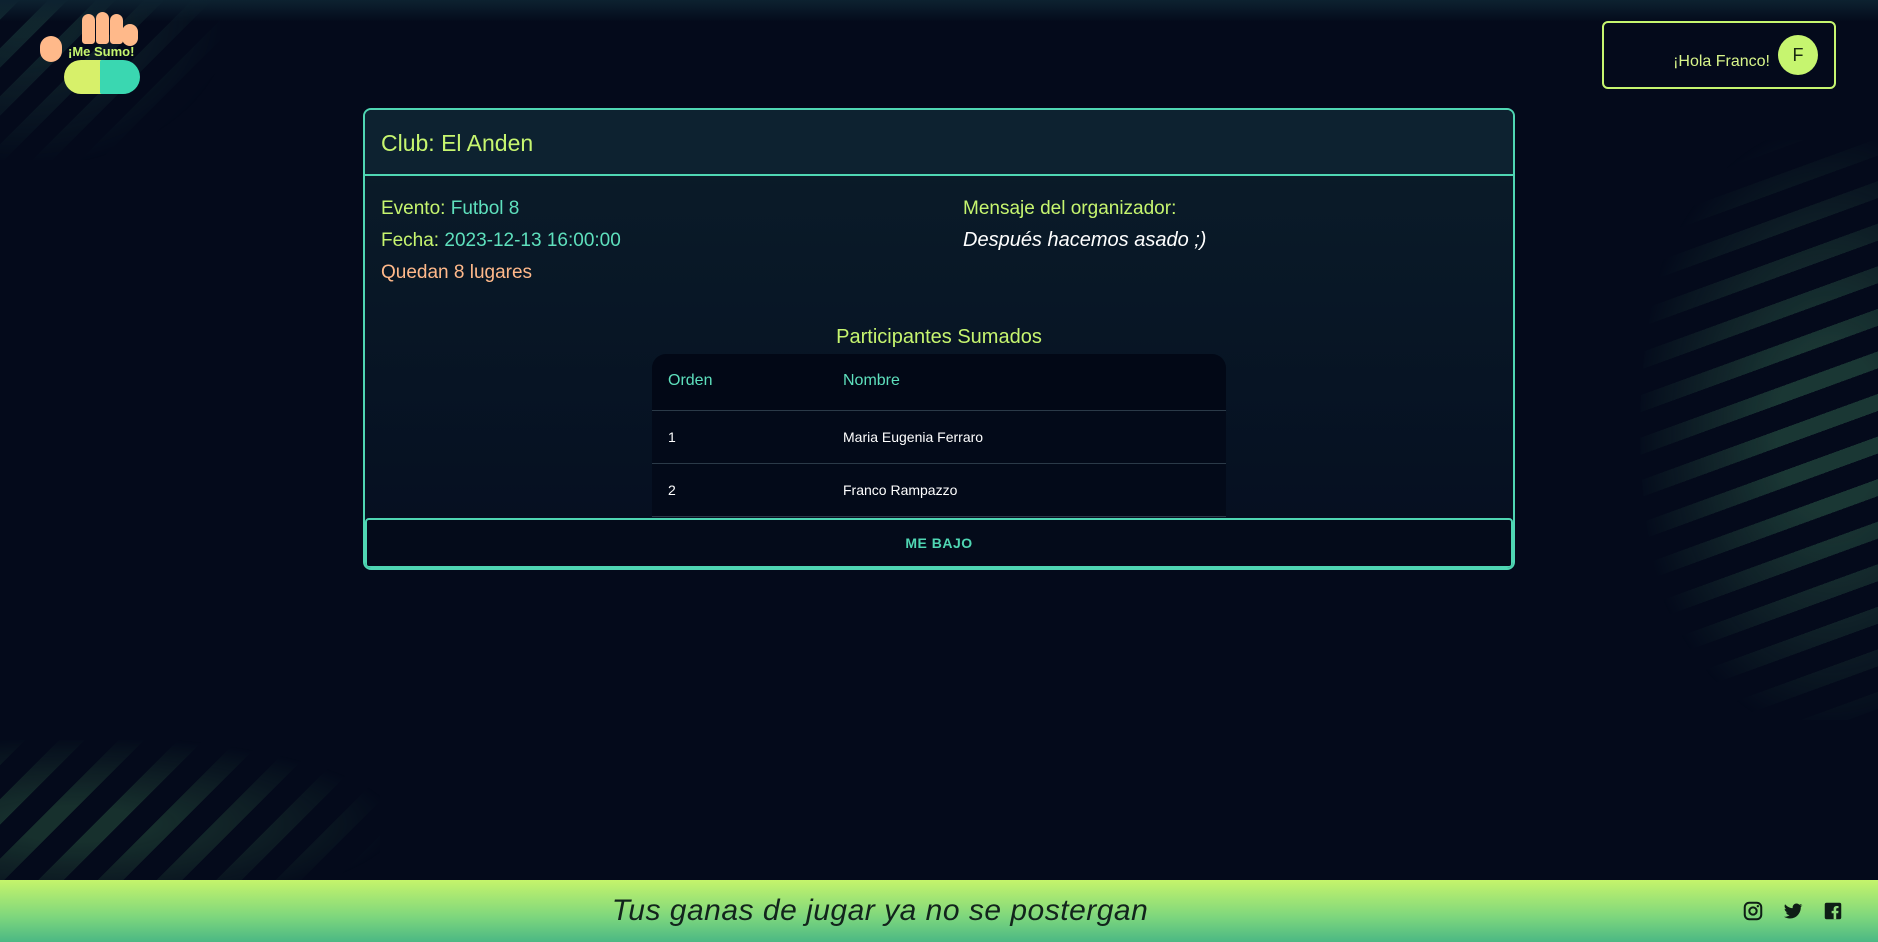  I want to click on participants-title: Participantes Sumados, so click(939, 337).